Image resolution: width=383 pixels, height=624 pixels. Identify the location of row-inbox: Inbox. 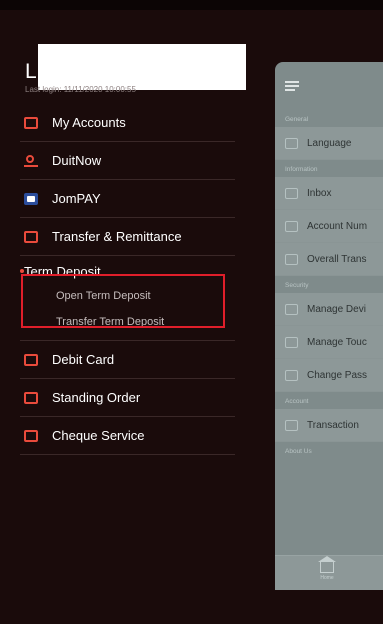
(329, 193).